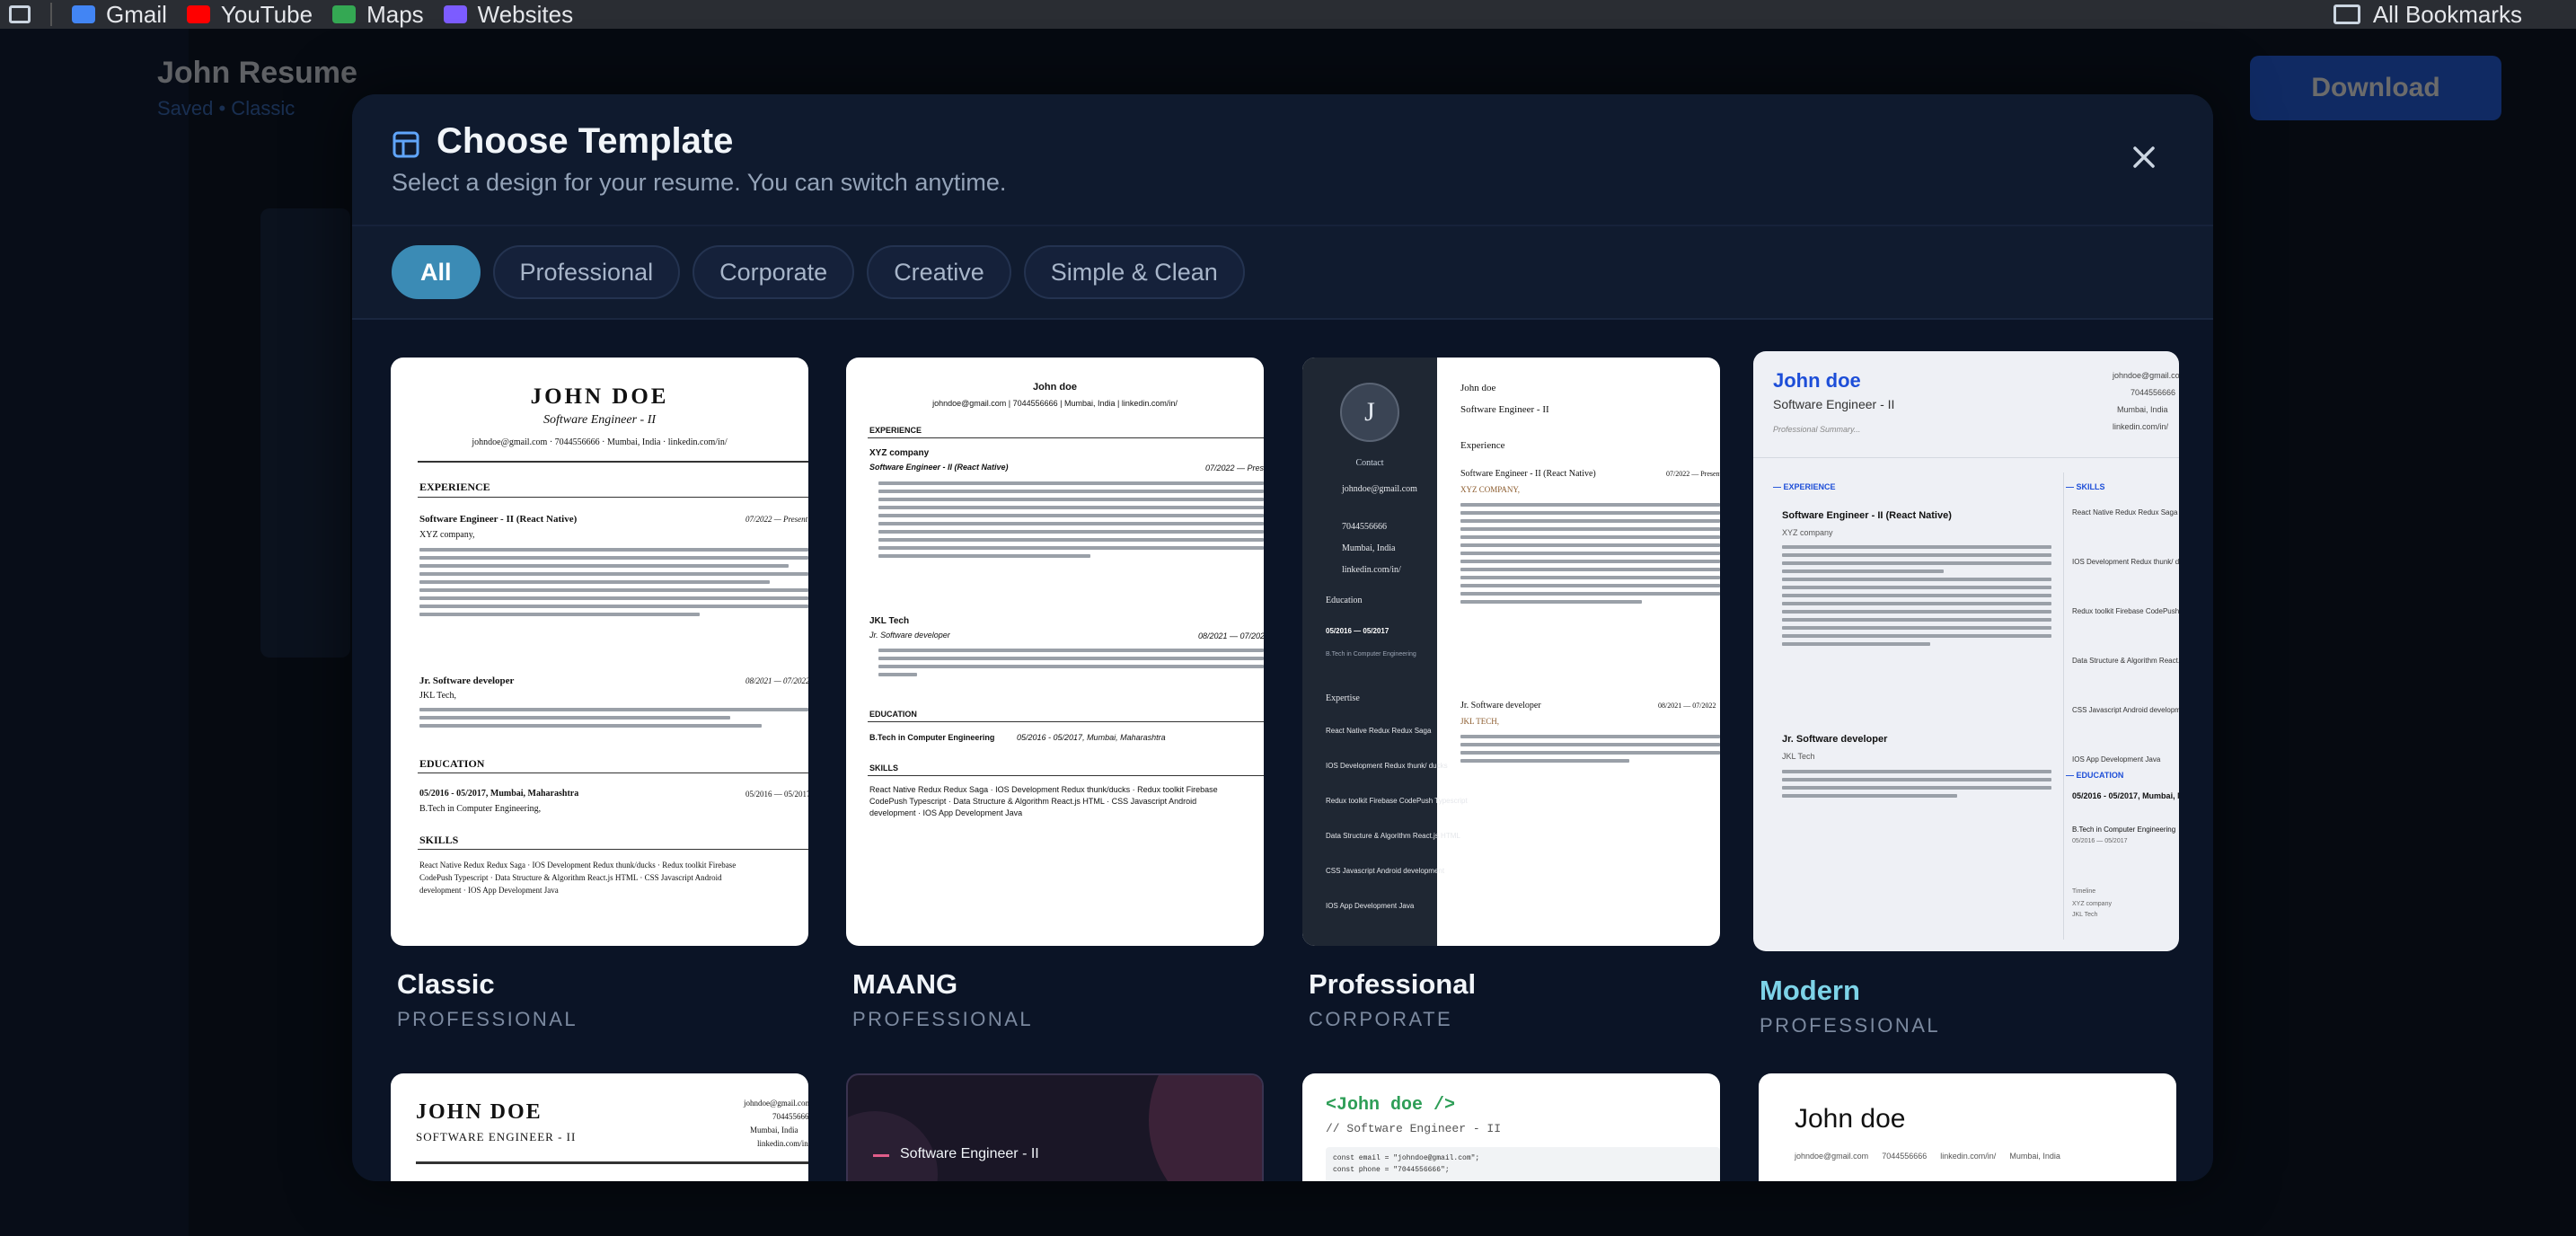 The height and width of the screenshot is (1236, 2576). What do you see at coordinates (2141, 427) in the screenshot?
I see `preview-linkedin: linkedin.com/in/` at bounding box center [2141, 427].